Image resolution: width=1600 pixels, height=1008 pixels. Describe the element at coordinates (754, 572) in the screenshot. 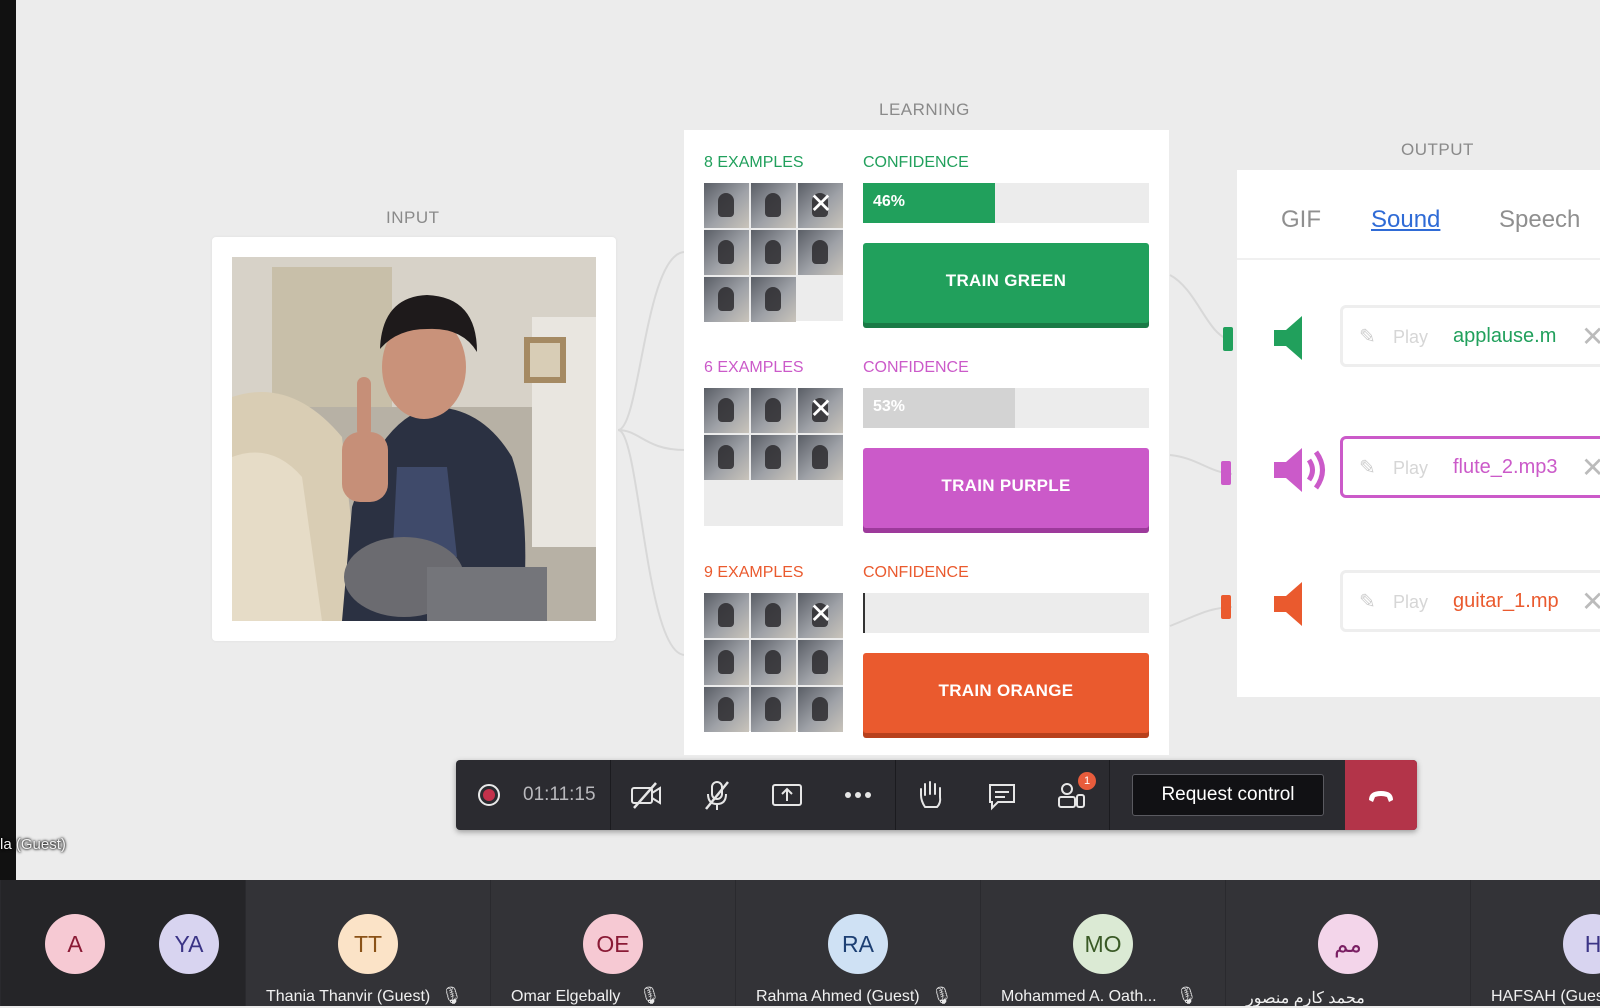

I see `examples-count: 9 EXAMPLES` at that location.